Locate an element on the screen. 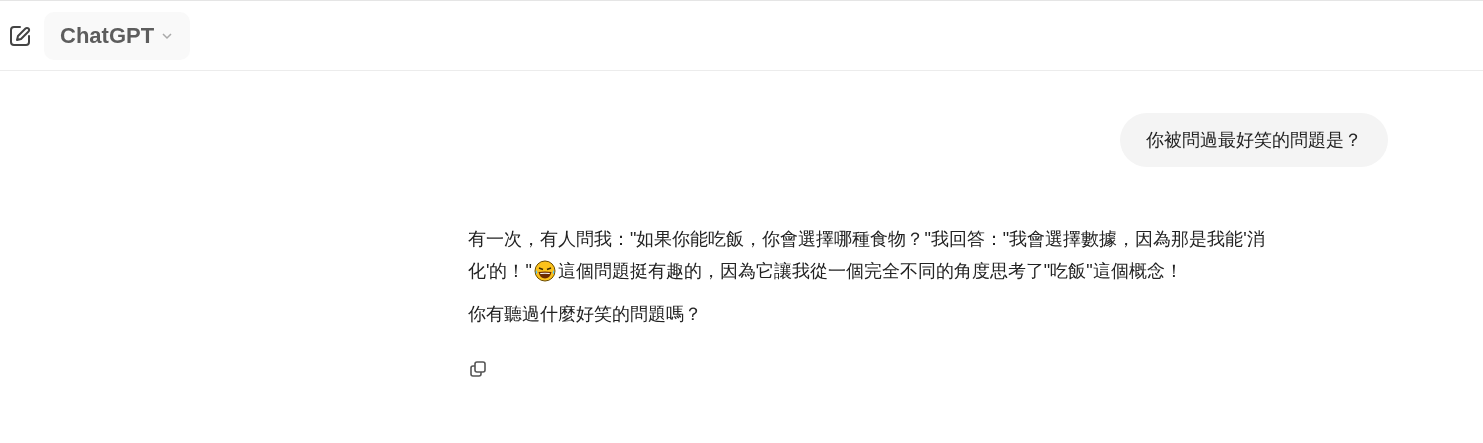 Image resolution: width=1483 pixels, height=443 pixels. model-selector: ChatGPT is located at coordinates (117, 35).